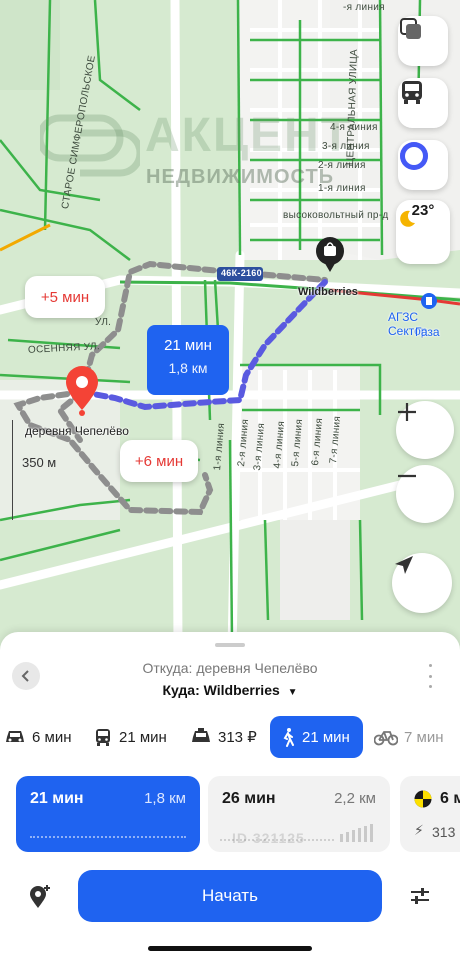 The height and width of the screenshot is (960, 460). Describe the element at coordinates (108, 837) in the screenshot. I see `elevation-profile` at that location.